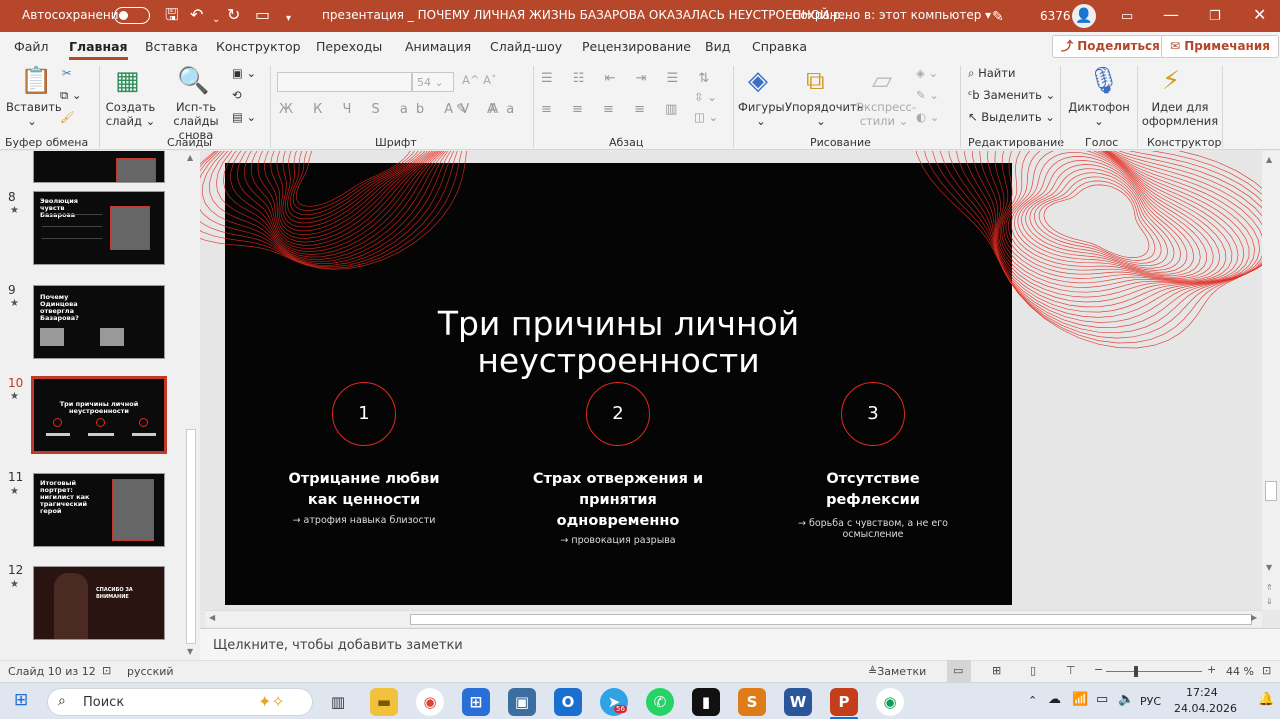 Image resolution: width=1280 pixels, height=719 pixels. What do you see at coordinates (67, 117) in the screenshot?
I see `format-painter-icon: 🖌` at bounding box center [67, 117].